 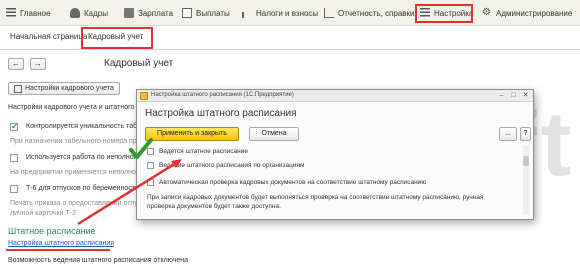 What do you see at coordinates (525, 95) in the screenshot?
I see `close-icon: ✕` at bounding box center [525, 95].